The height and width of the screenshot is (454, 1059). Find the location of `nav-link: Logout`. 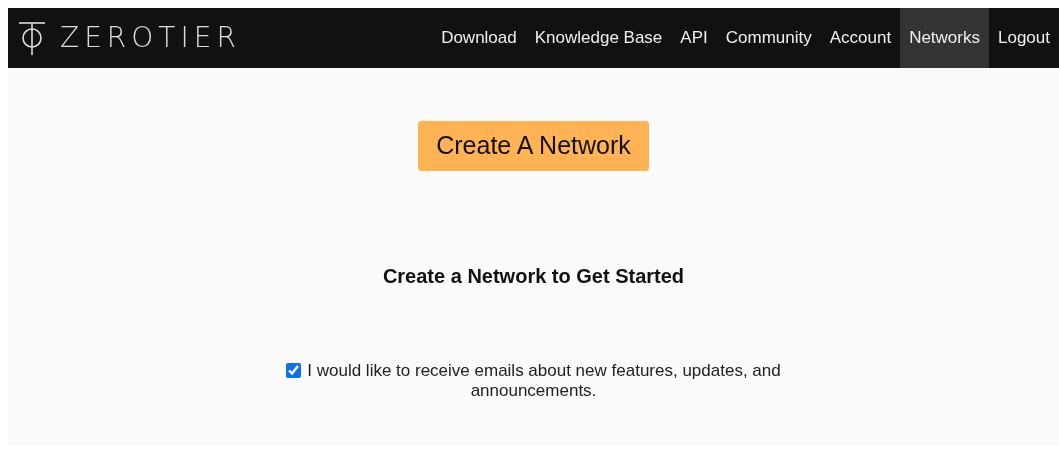

nav-link: Logout is located at coordinates (1024, 38).